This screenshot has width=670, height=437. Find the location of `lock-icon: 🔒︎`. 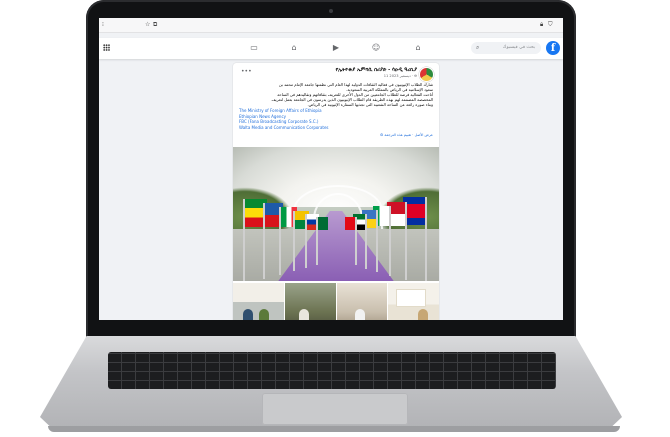

lock-icon: 🔒︎ is located at coordinates (541, 25).